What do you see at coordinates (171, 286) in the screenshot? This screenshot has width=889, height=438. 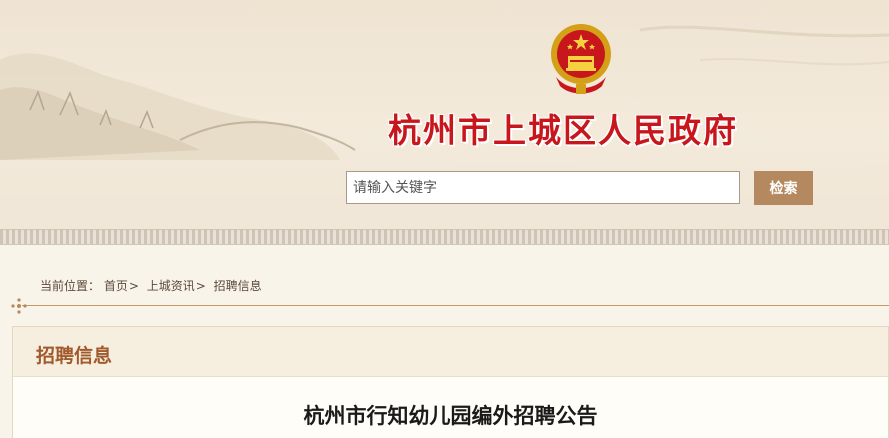 I see `breadcrumb-news: 上城资讯` at bounding box center [171, 286].